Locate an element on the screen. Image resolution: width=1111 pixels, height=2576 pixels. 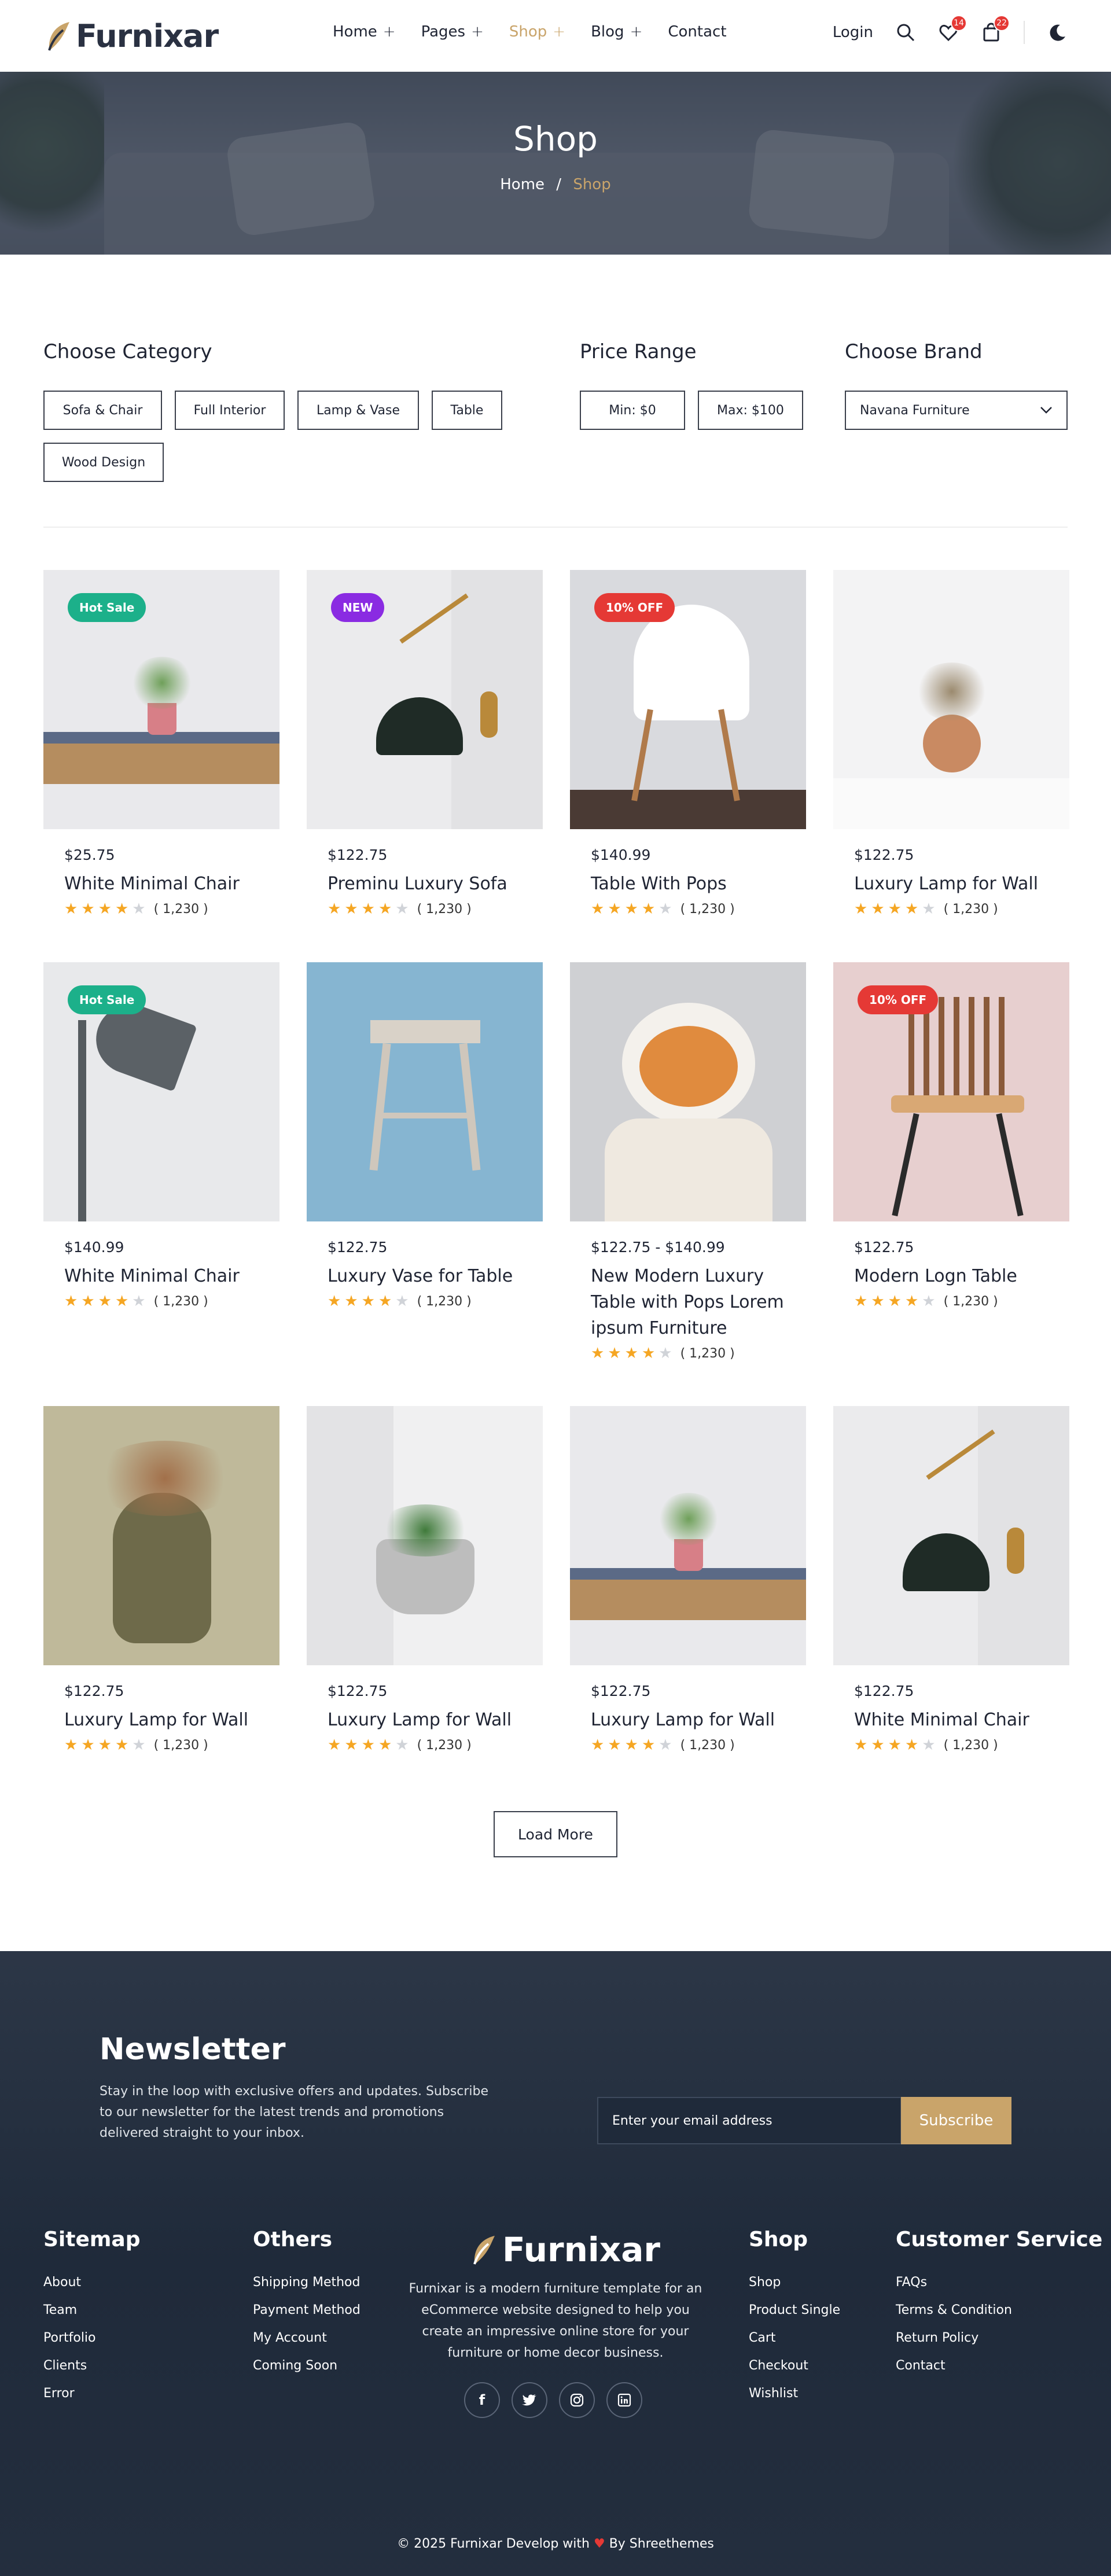
footer-link-shipping: Shipping Method is located at coordinates (306, 2282).